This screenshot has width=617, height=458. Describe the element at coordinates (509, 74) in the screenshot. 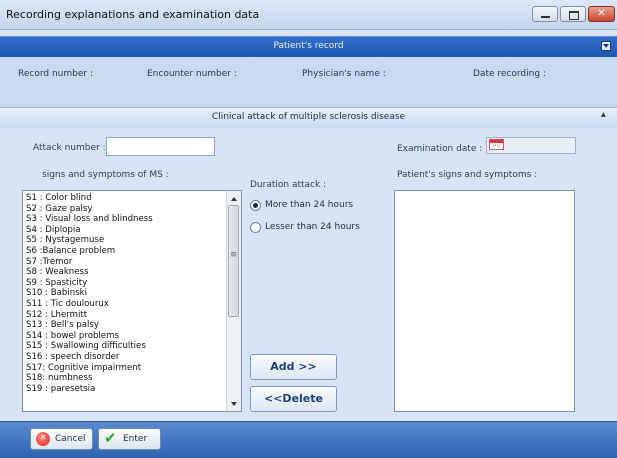

I see `date-recording-label: Date recording :` at that location.